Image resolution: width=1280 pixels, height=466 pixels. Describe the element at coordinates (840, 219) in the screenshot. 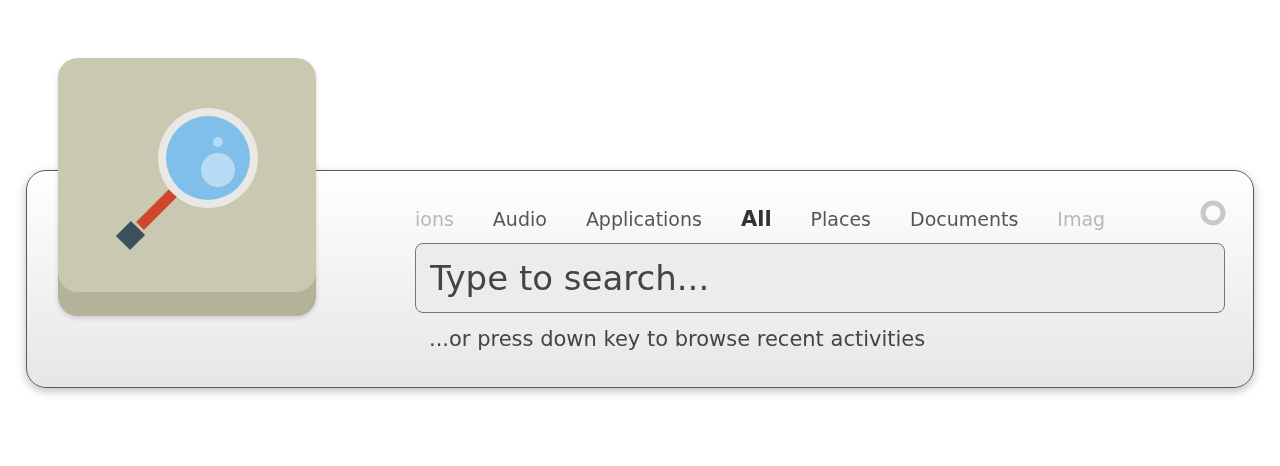

I see `category-tab: Places` at that location.